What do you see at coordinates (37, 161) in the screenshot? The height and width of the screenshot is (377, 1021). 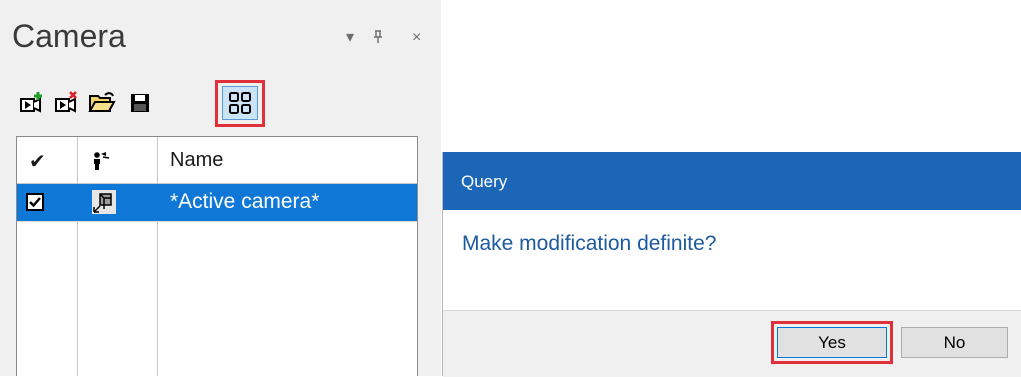 I see `header-check: ✔` at bounding box center [37, 161].